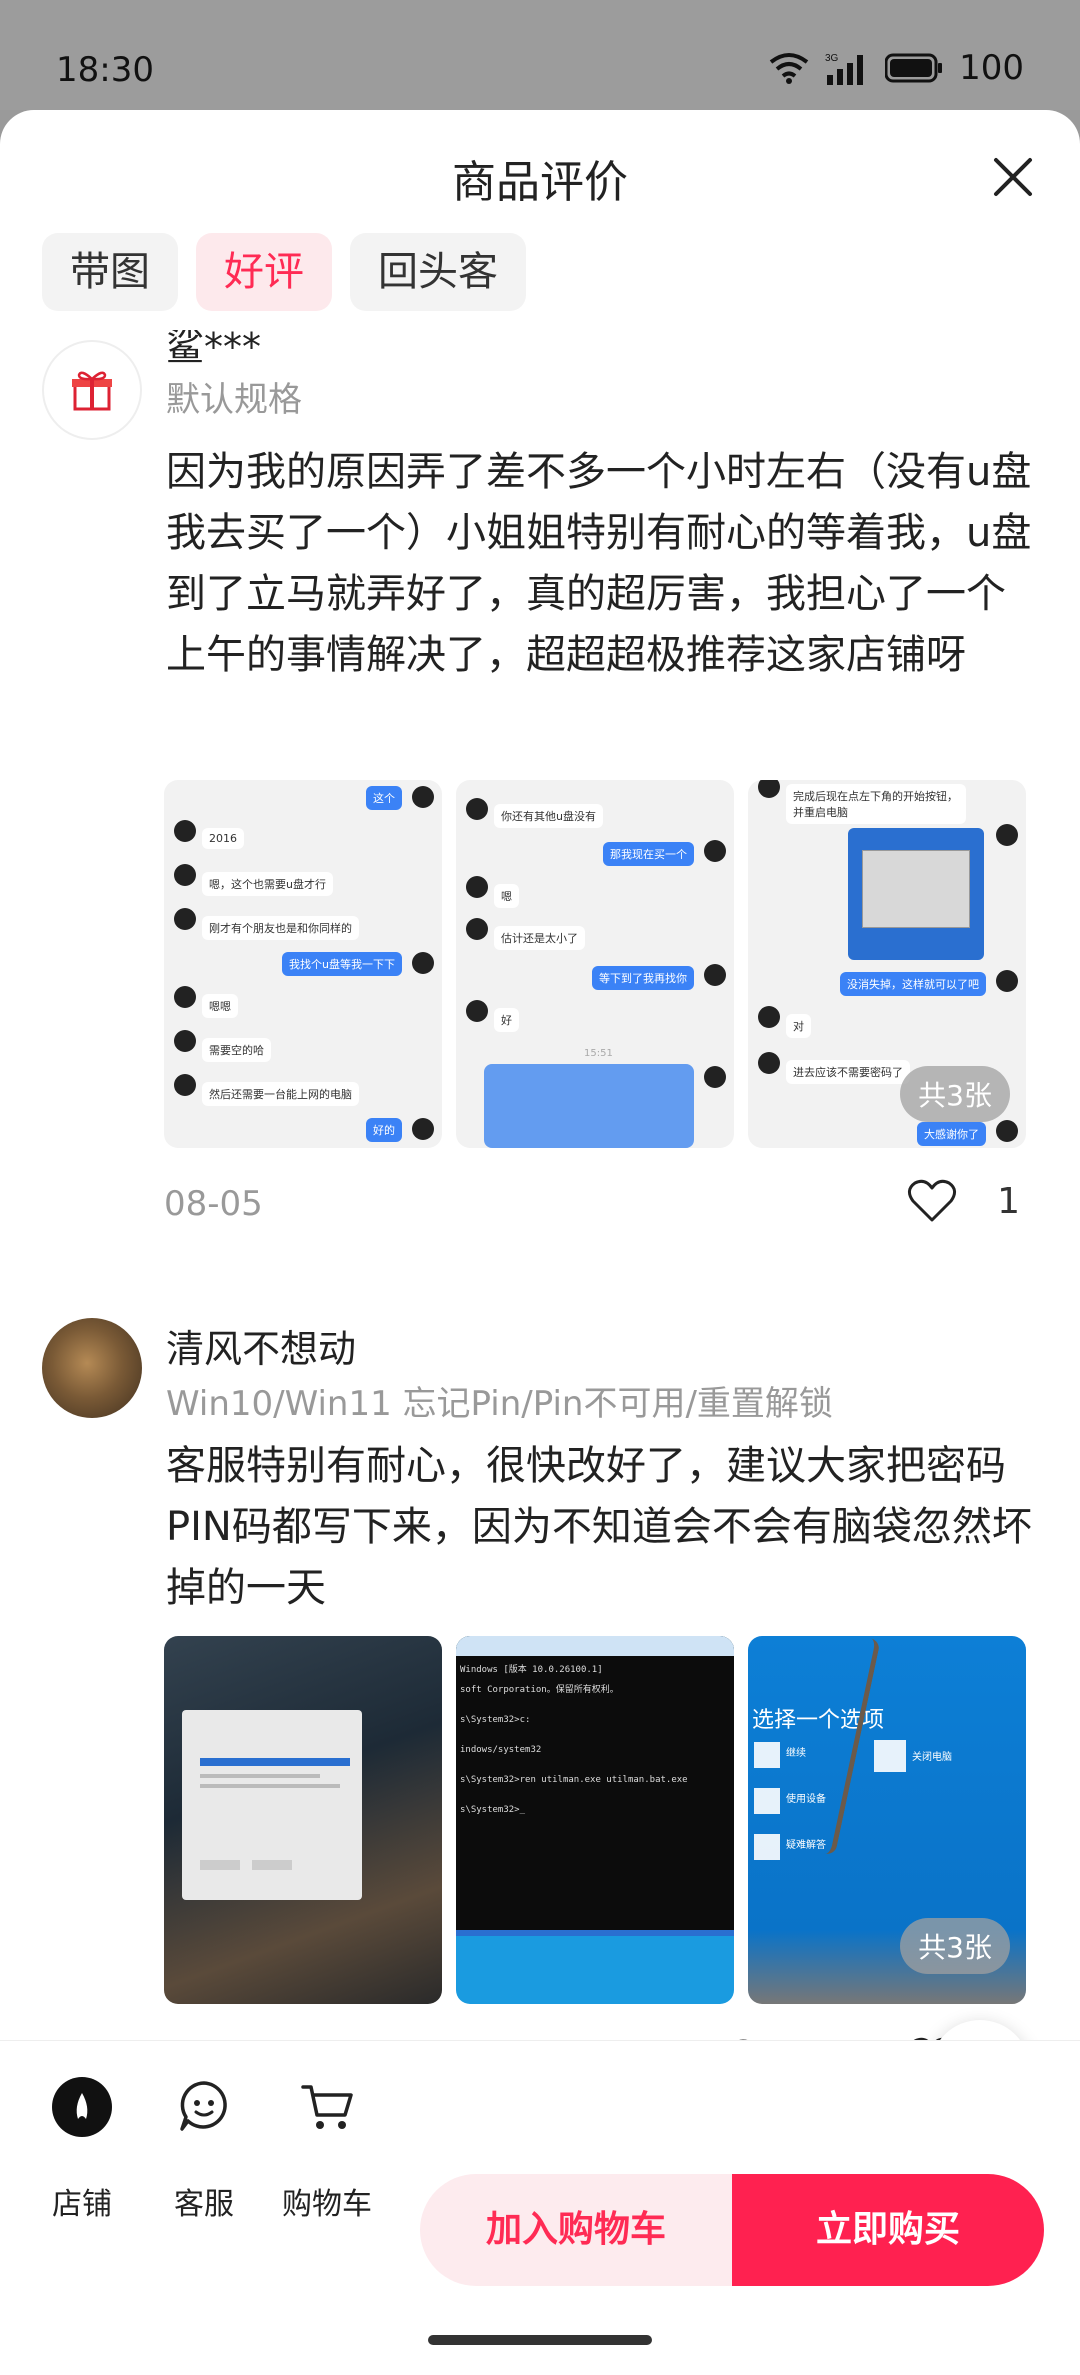 Image resolution: width=1080 pixels, height=2375 pixels. I want to click on shopping-cart-icon, so click(327, 2107).